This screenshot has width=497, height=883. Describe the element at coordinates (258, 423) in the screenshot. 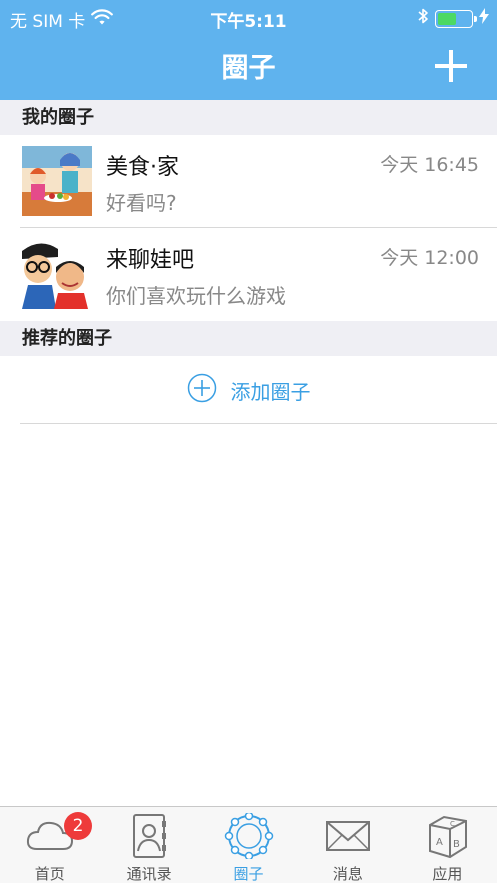

I see `row-divider` at that location.